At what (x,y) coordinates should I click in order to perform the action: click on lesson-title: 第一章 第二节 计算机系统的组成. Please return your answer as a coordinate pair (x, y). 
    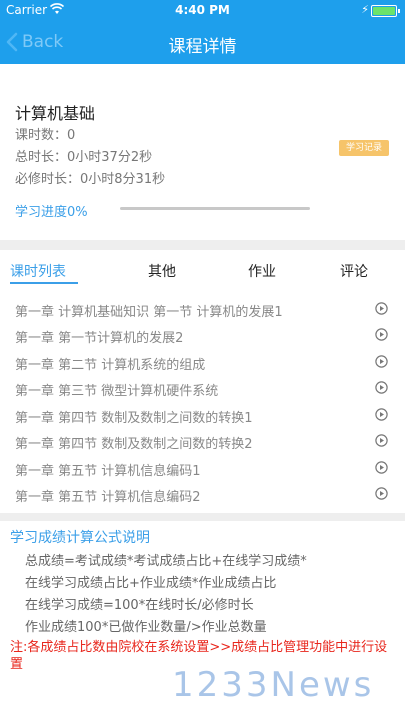
    Looking at the image, I should click on (110, 365).